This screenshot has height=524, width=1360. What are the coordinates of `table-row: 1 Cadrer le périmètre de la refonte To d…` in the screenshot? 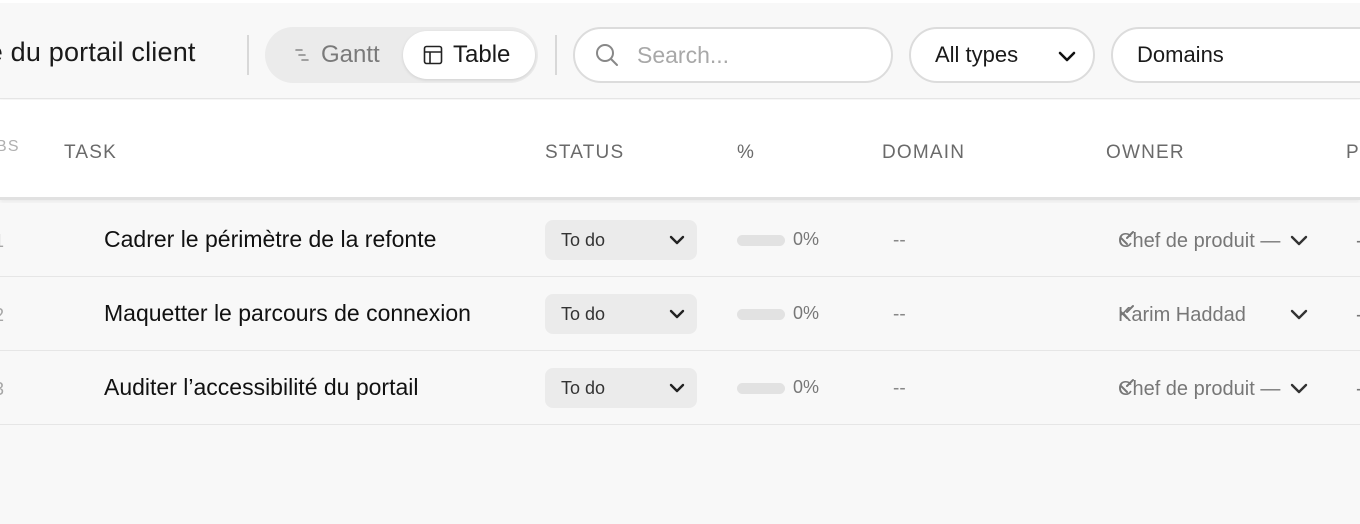 It's located at (680, 240).